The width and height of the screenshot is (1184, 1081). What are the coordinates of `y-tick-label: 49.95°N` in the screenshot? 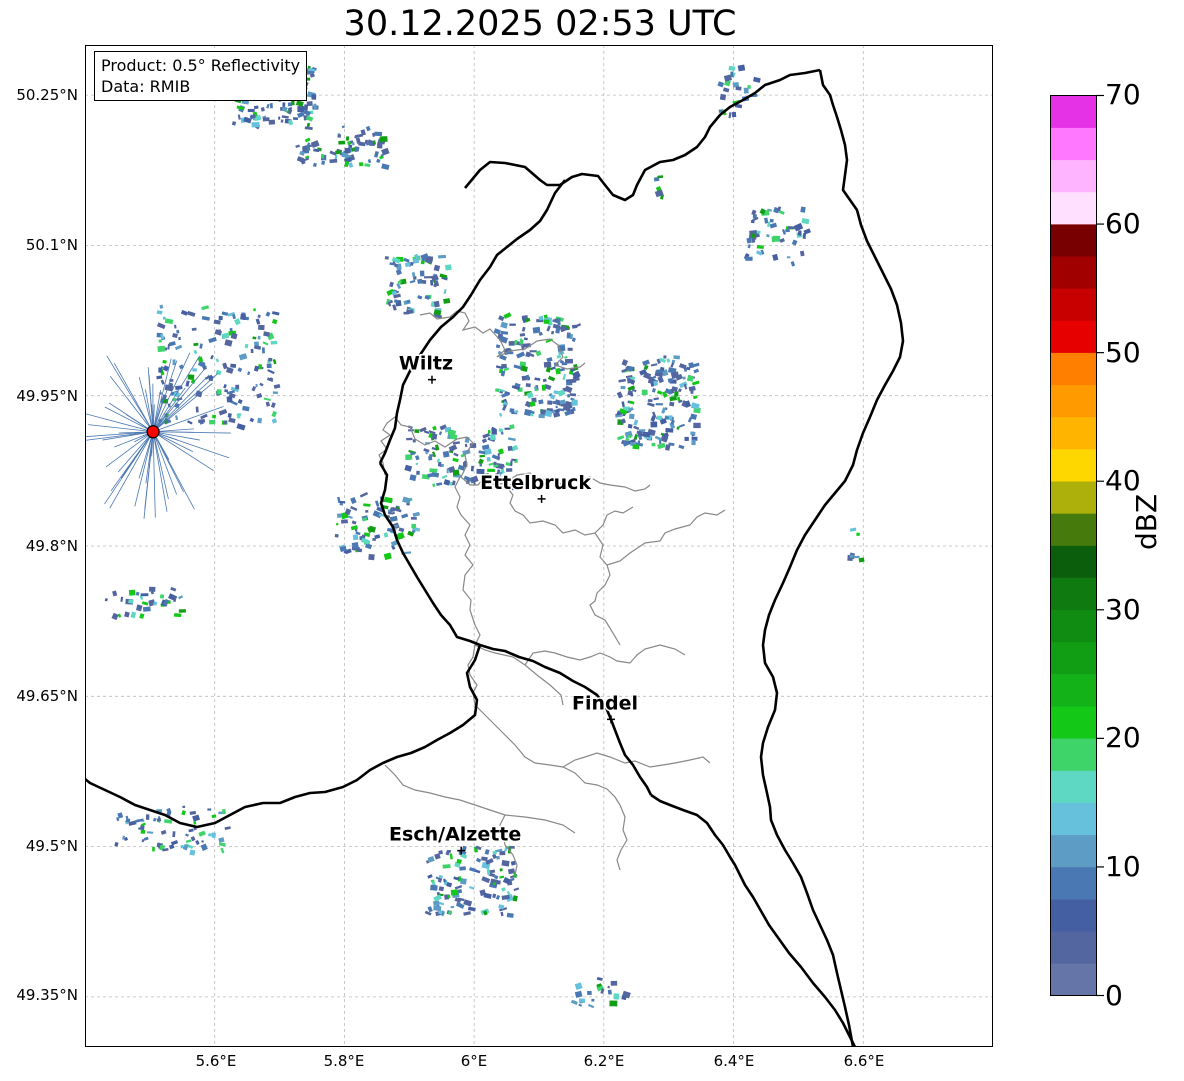 It's located at (47, 396).